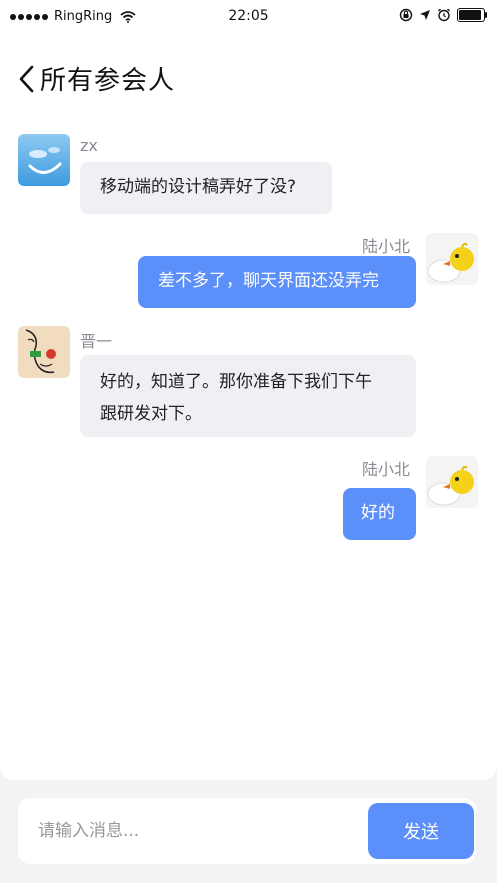  I want to click on message-line: 跟研发对下。, so click(151, 414).